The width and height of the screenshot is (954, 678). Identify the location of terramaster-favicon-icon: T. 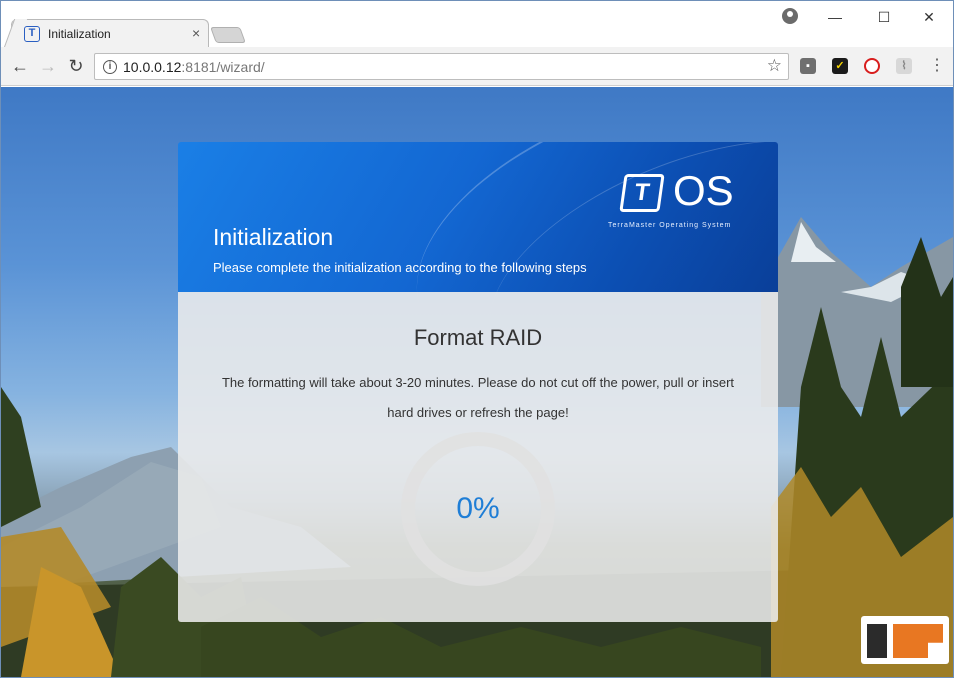
(32, 34).